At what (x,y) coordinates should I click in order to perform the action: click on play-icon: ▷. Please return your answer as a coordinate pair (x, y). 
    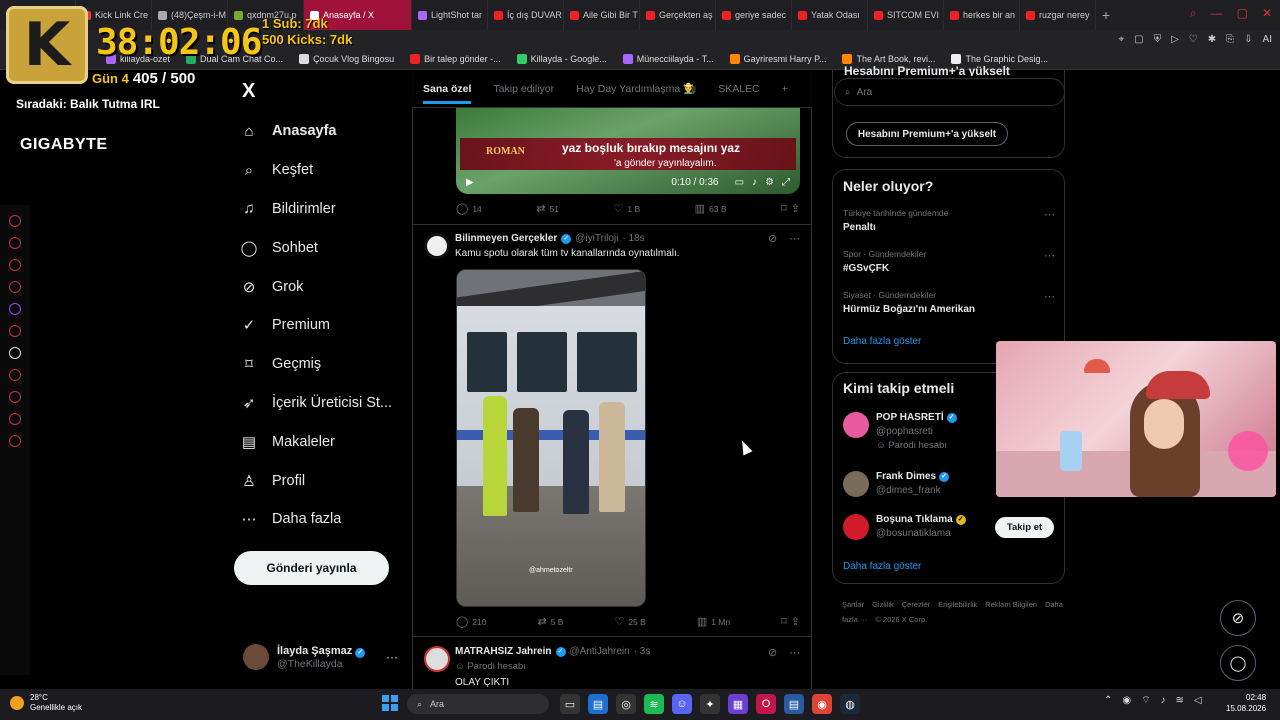
    Looking at the image, I should click on (1175, 39).